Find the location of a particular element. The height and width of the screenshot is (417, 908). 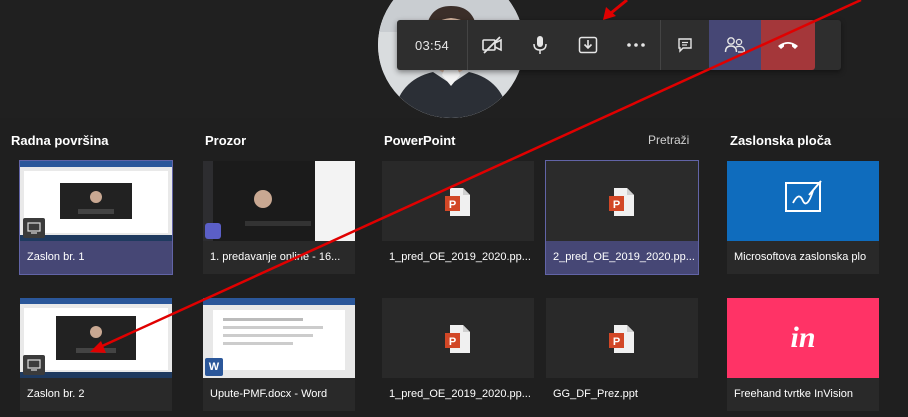

tile-caption: Zaslon br. 1 is located at coordinates (96, 257).